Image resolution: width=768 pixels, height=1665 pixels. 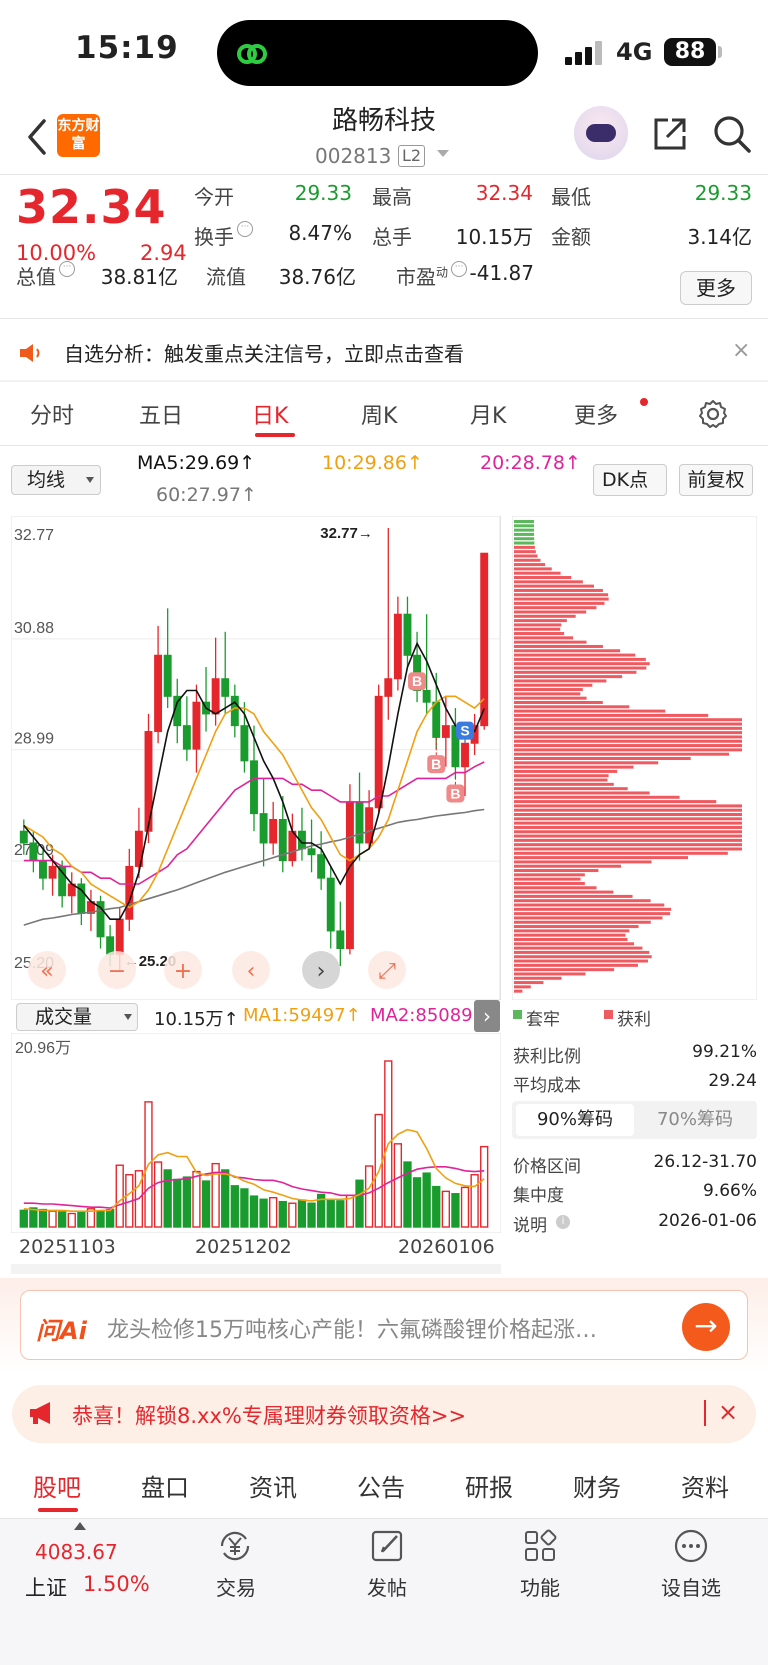 What do you see at coordinates (716, 288) in the screenshot?
I see `more-button: 更多` at bounding box center [716, 288].